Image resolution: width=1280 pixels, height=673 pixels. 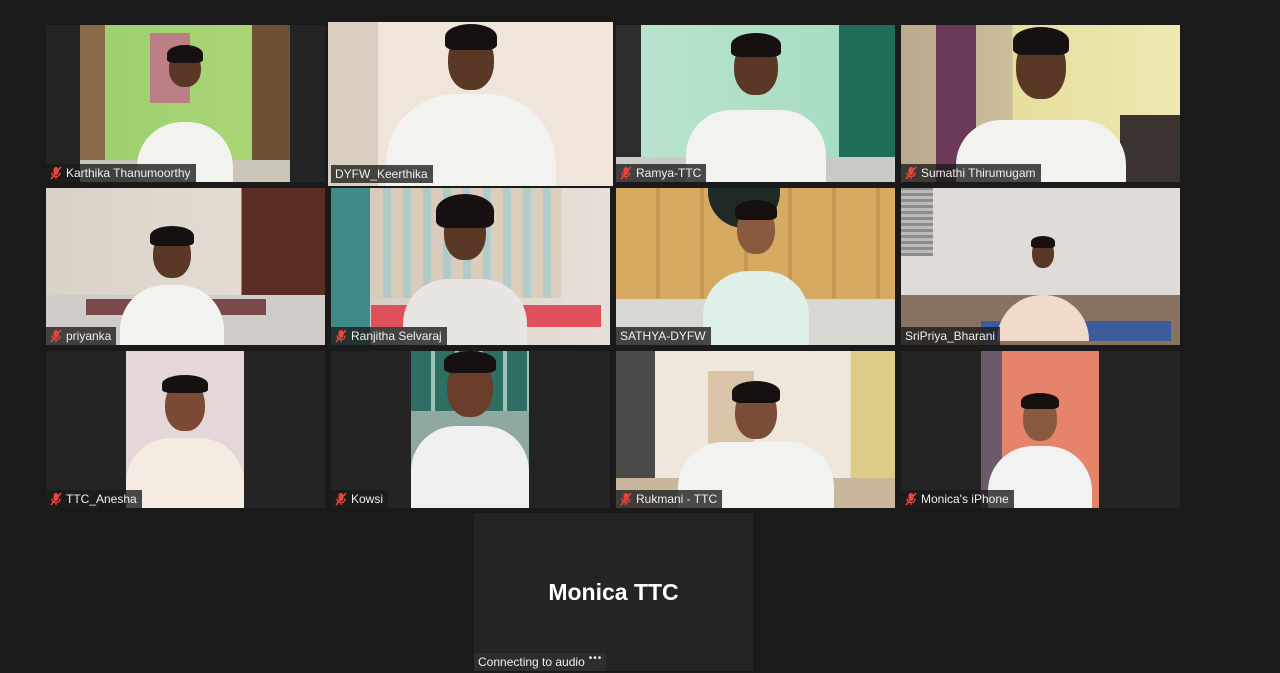 I want to click on video-tile: Ramya-TTC, so click(x=755, y=103).